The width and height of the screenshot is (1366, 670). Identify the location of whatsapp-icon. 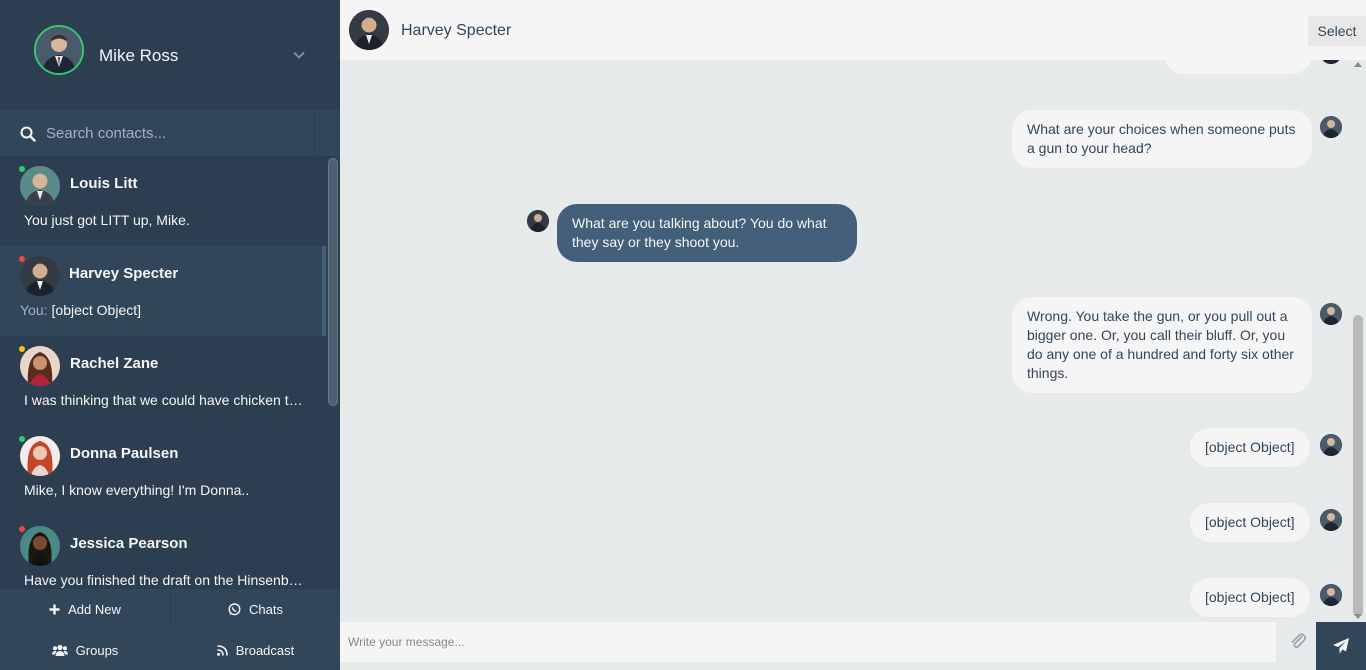
(234, 608).